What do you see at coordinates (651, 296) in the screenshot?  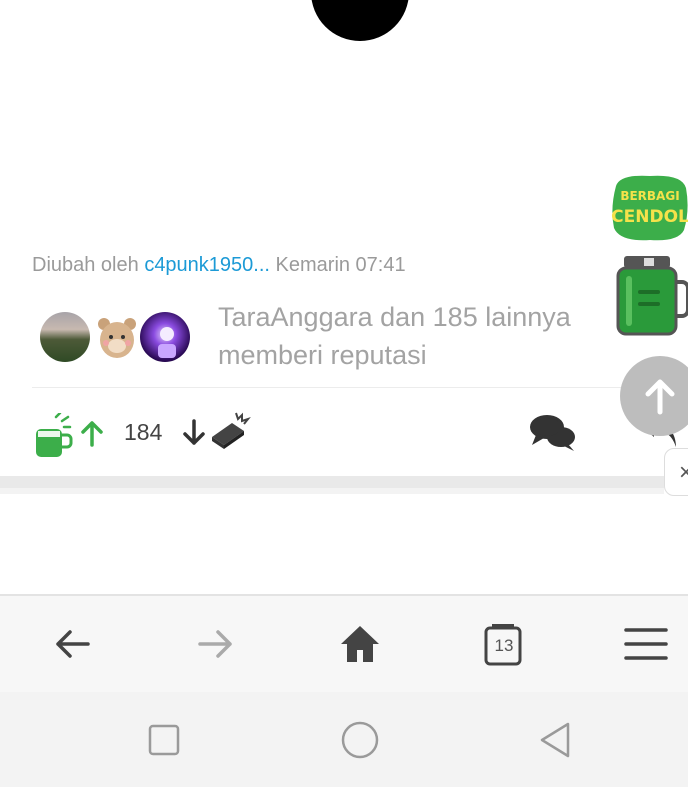 I see `cendol-jar-icon` at bounding box center [651, 296].